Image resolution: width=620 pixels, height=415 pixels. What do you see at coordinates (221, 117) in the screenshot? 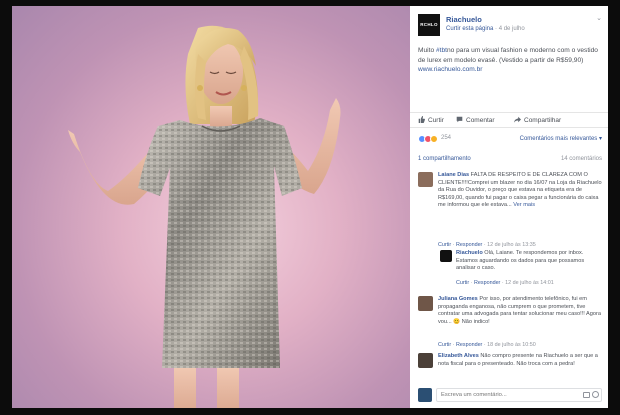
I see `neck` at bounding box center [221, 117].